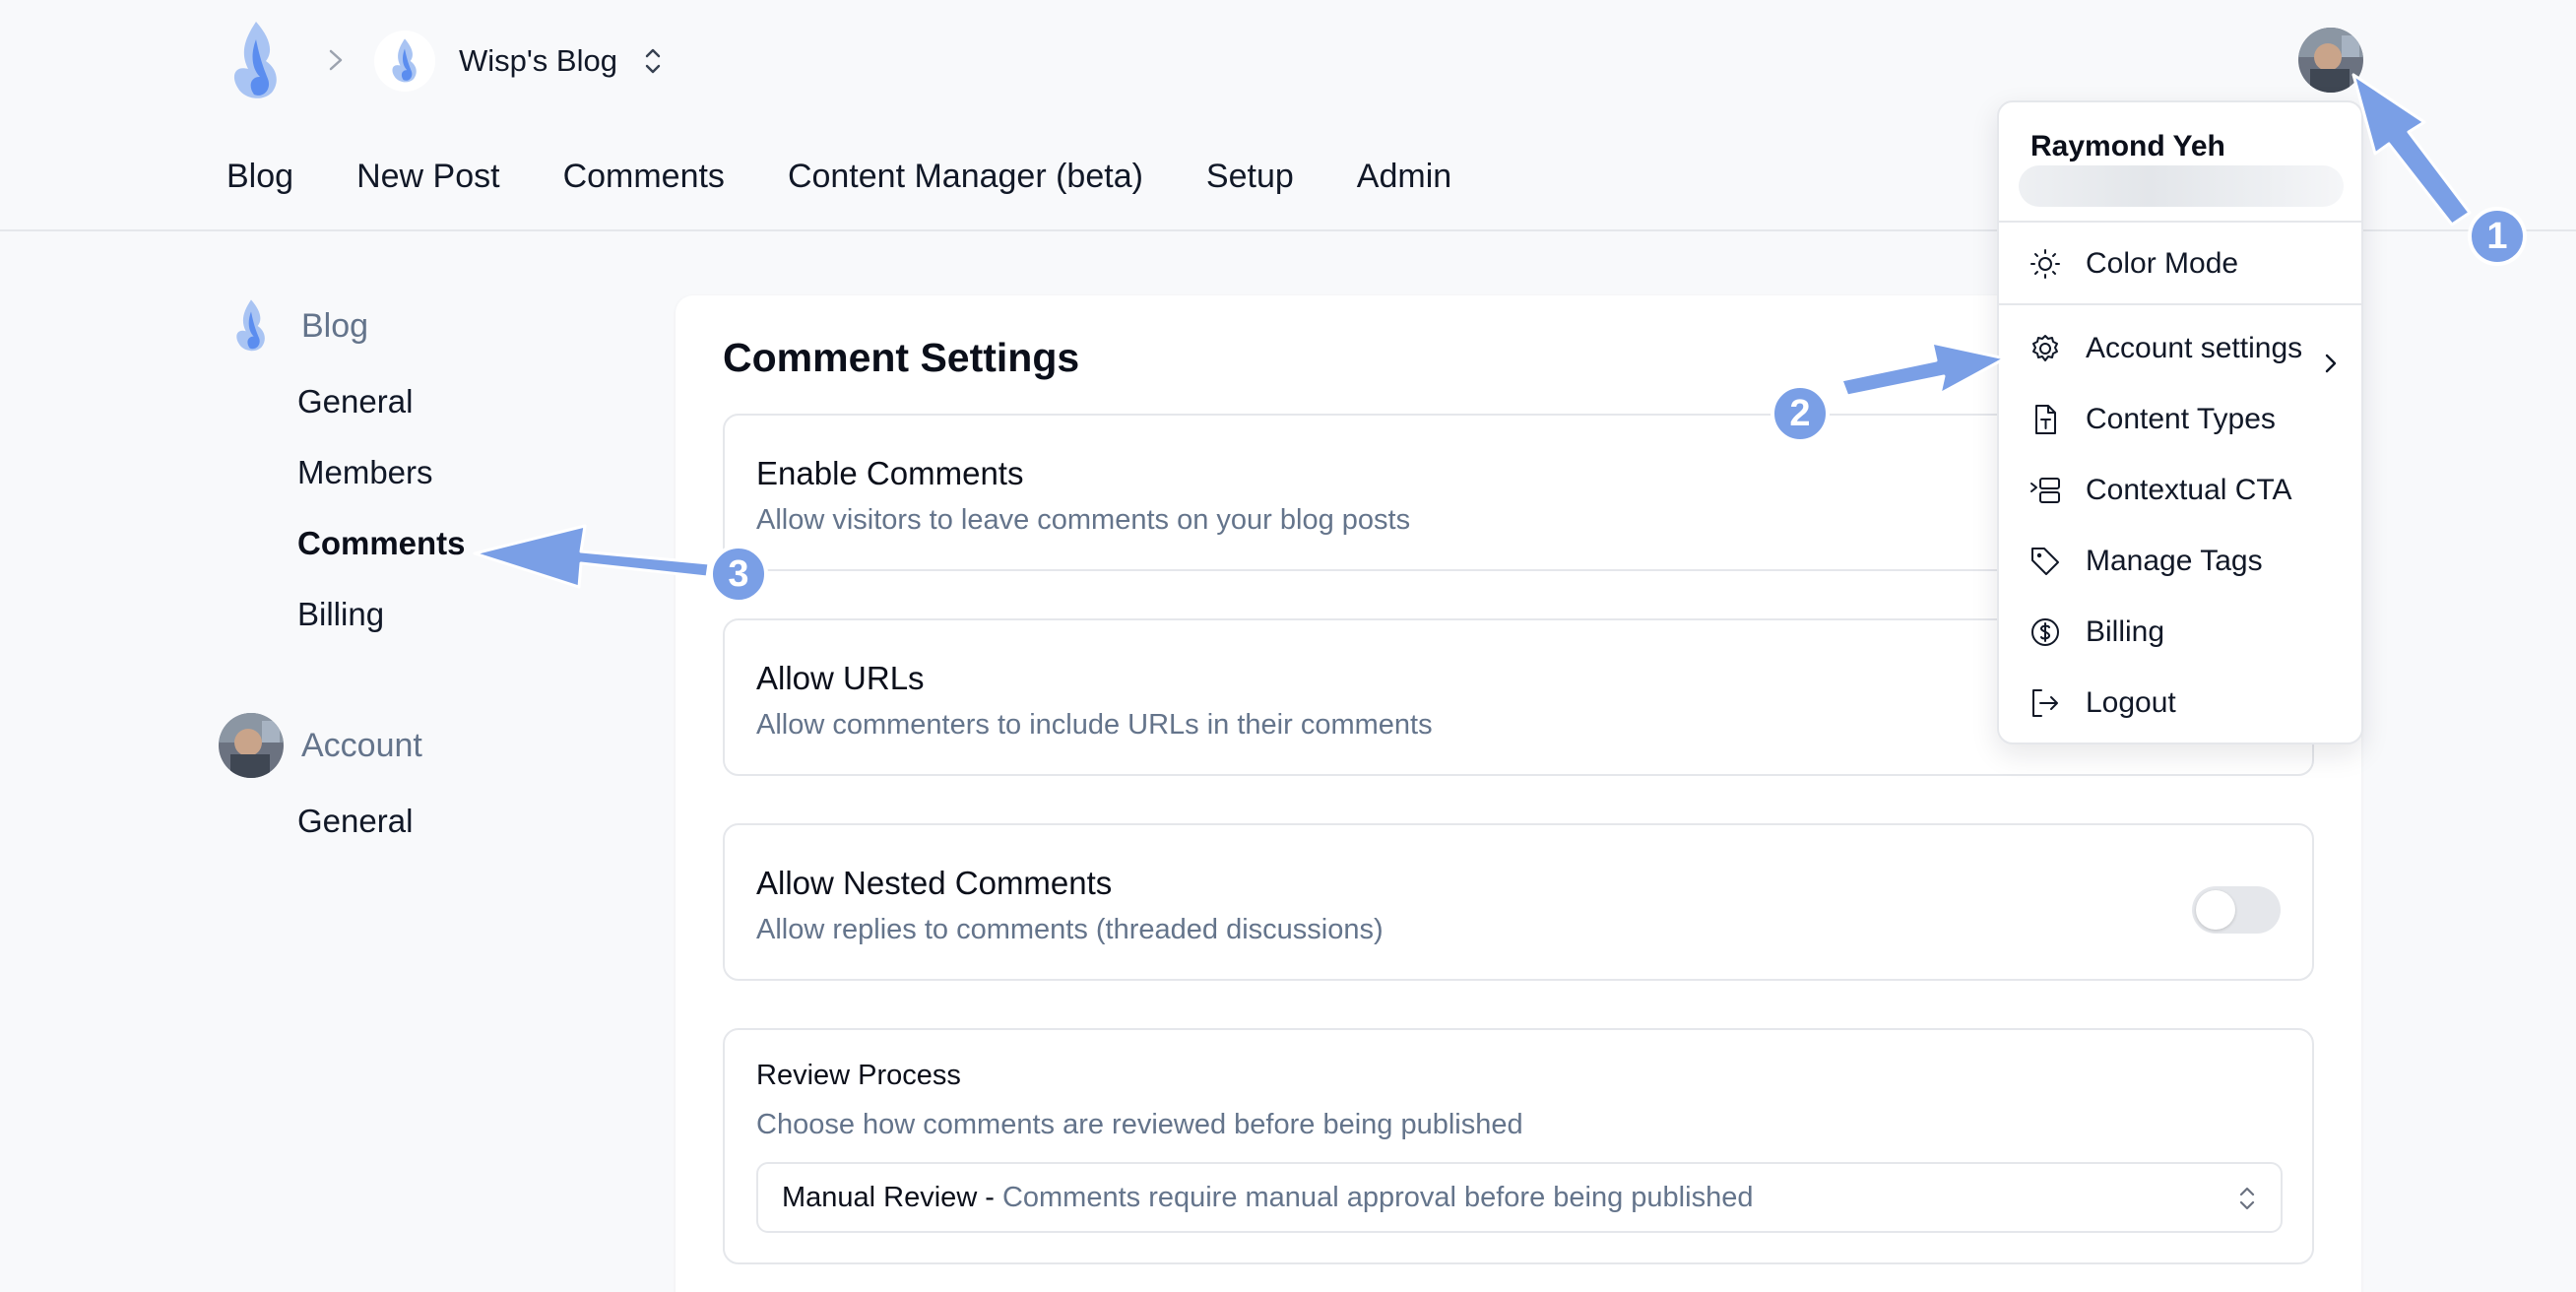  What do you see at coordinates (381, 472) in the screenshot?
I see `sidebar-item-members: Members` at bounding box center [381, 472].